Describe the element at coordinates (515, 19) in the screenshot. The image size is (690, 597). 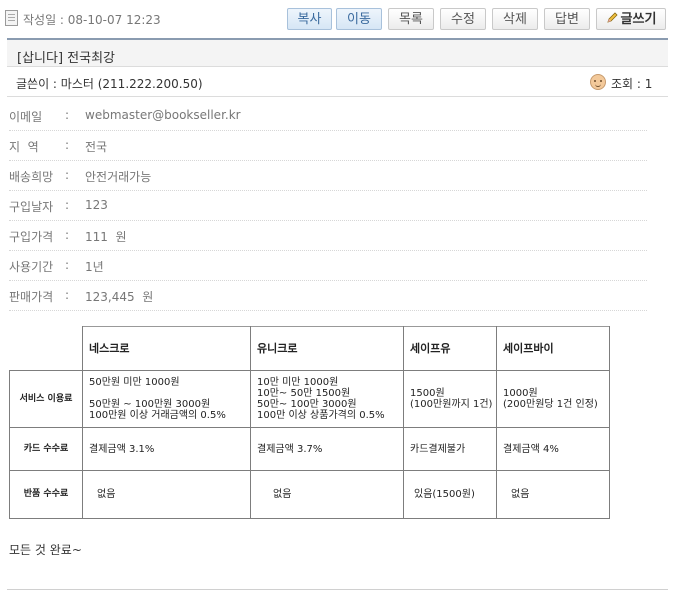
I see `delete-button: 삭제` at that location.